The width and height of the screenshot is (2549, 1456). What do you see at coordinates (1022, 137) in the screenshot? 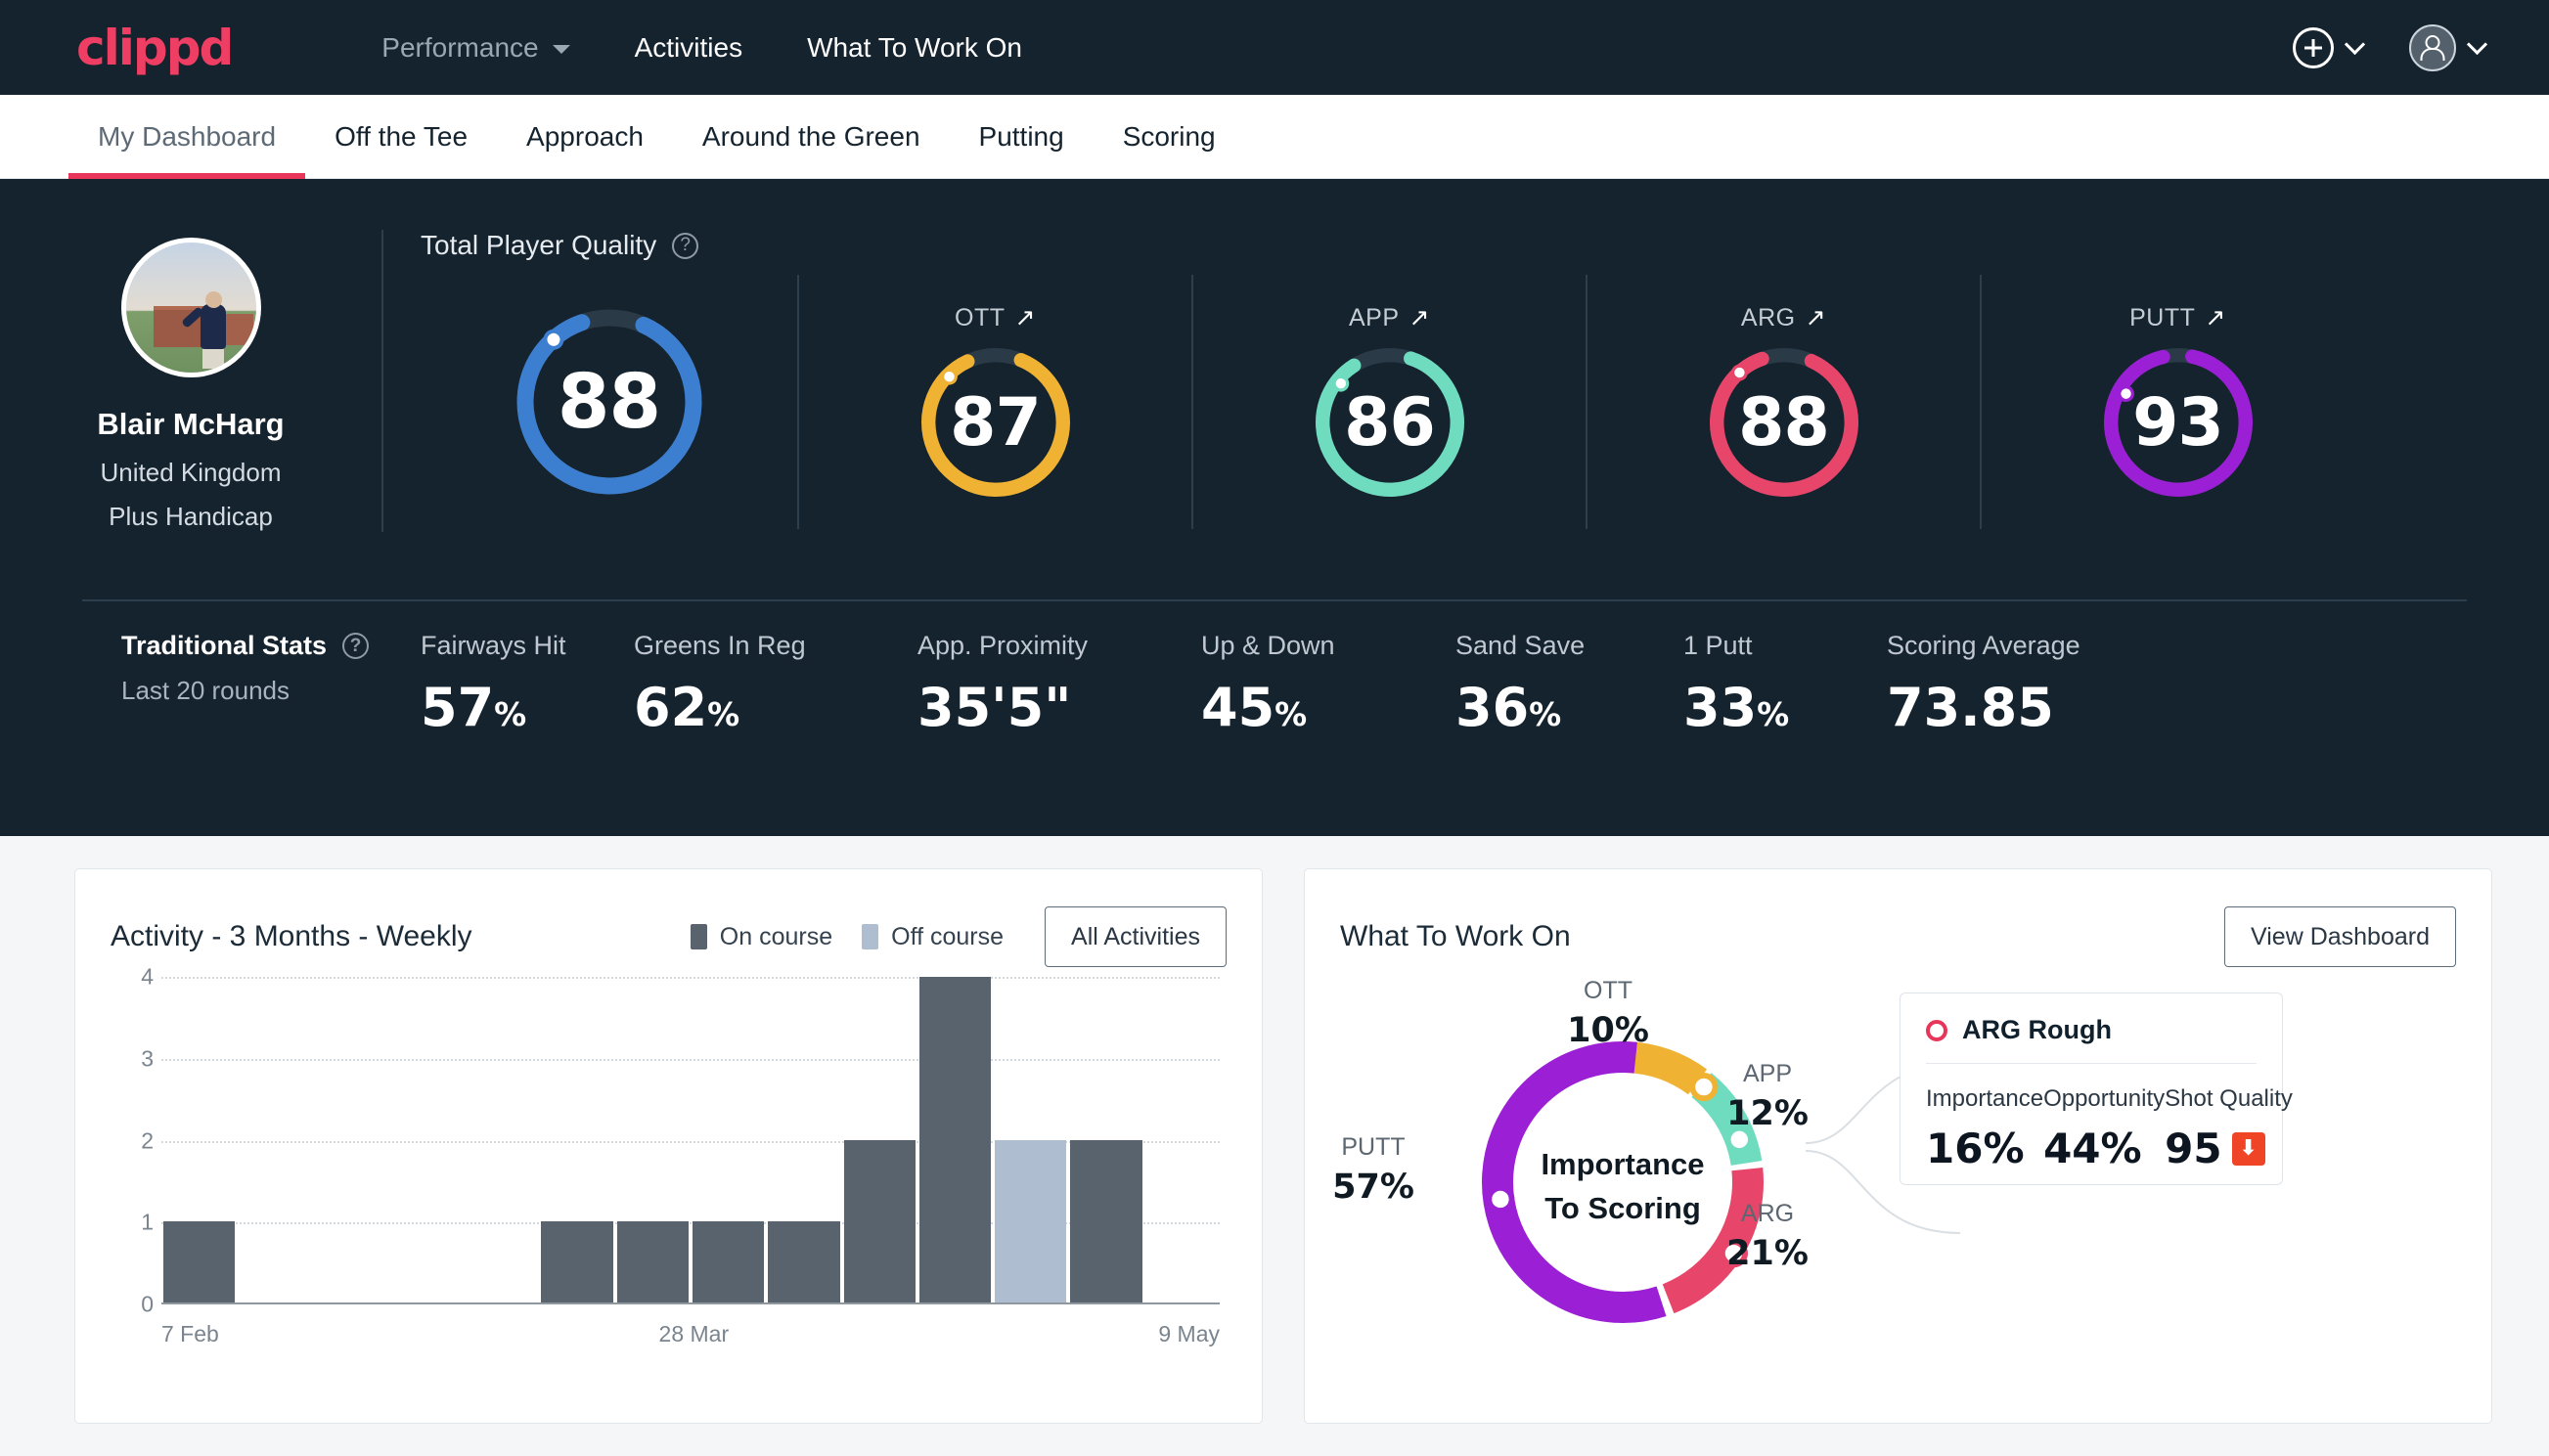
I see `tab-putting: Putting` at bounding box center [1022, 137].